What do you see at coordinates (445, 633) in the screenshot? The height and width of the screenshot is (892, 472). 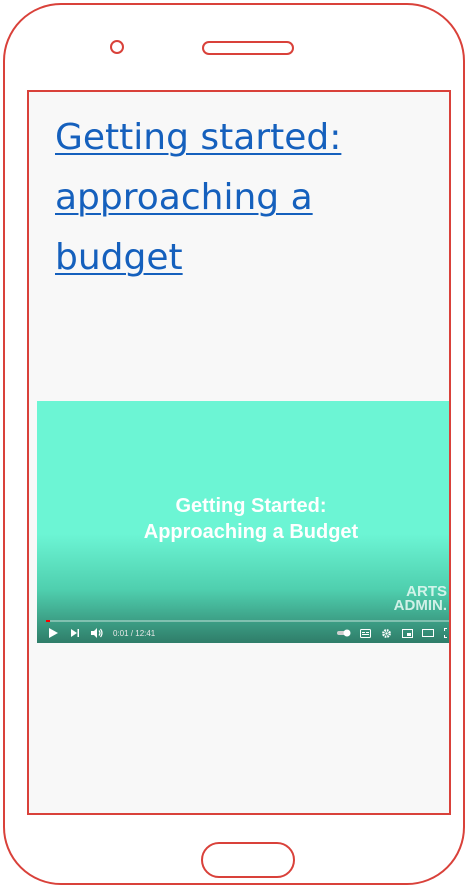 I see `fullscreen-icon` at bounding box center [445, 633].